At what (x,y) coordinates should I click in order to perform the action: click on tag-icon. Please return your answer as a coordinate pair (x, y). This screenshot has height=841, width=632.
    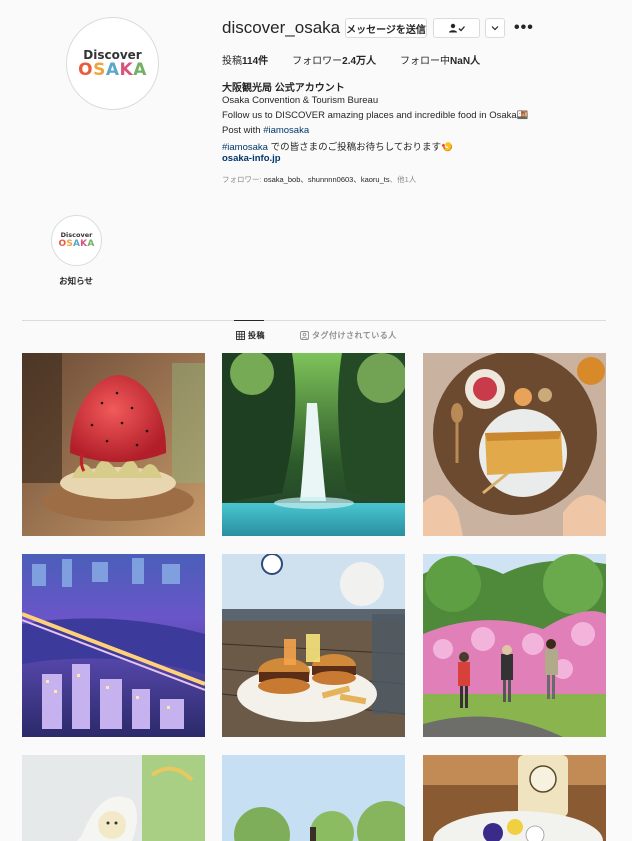
    Looking at the image, I should click on (304, 335).